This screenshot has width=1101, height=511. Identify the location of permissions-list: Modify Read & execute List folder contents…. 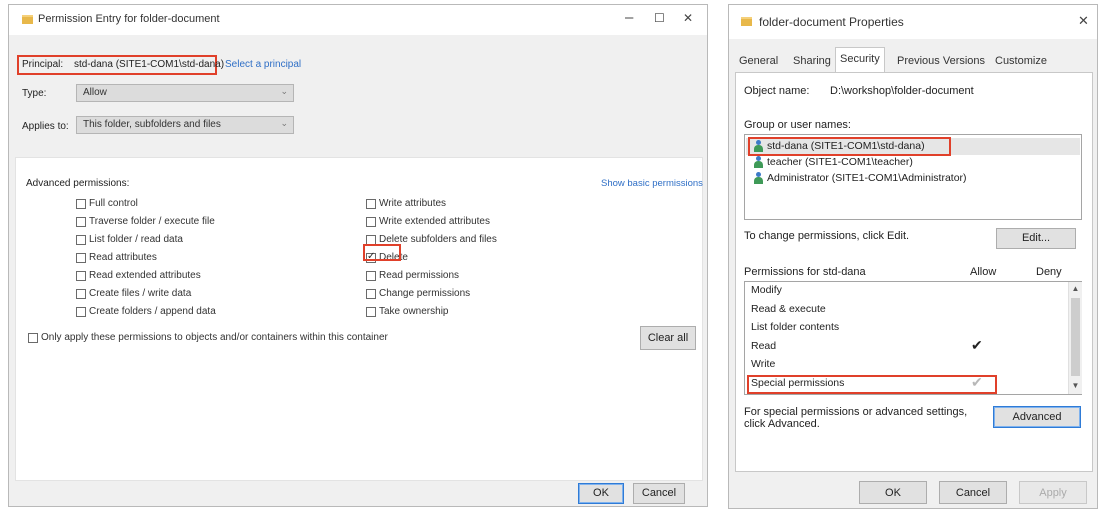
(913, 338).